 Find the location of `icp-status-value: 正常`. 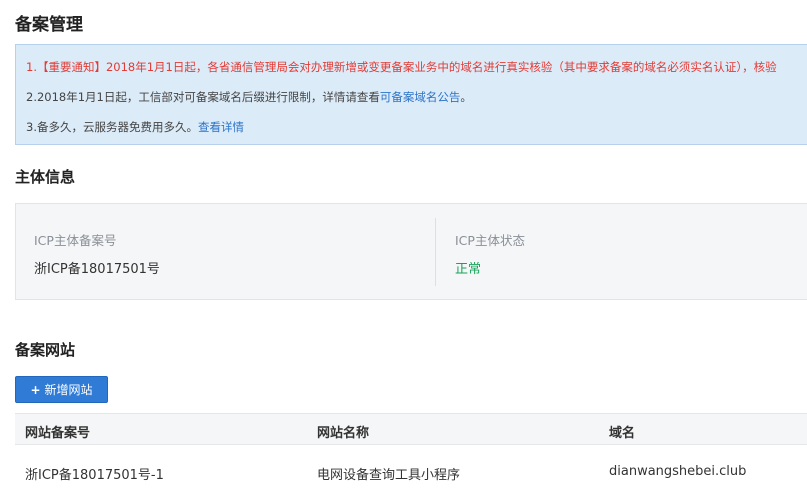

icp-status-value: 正常 is located at coordinates (468, 269).